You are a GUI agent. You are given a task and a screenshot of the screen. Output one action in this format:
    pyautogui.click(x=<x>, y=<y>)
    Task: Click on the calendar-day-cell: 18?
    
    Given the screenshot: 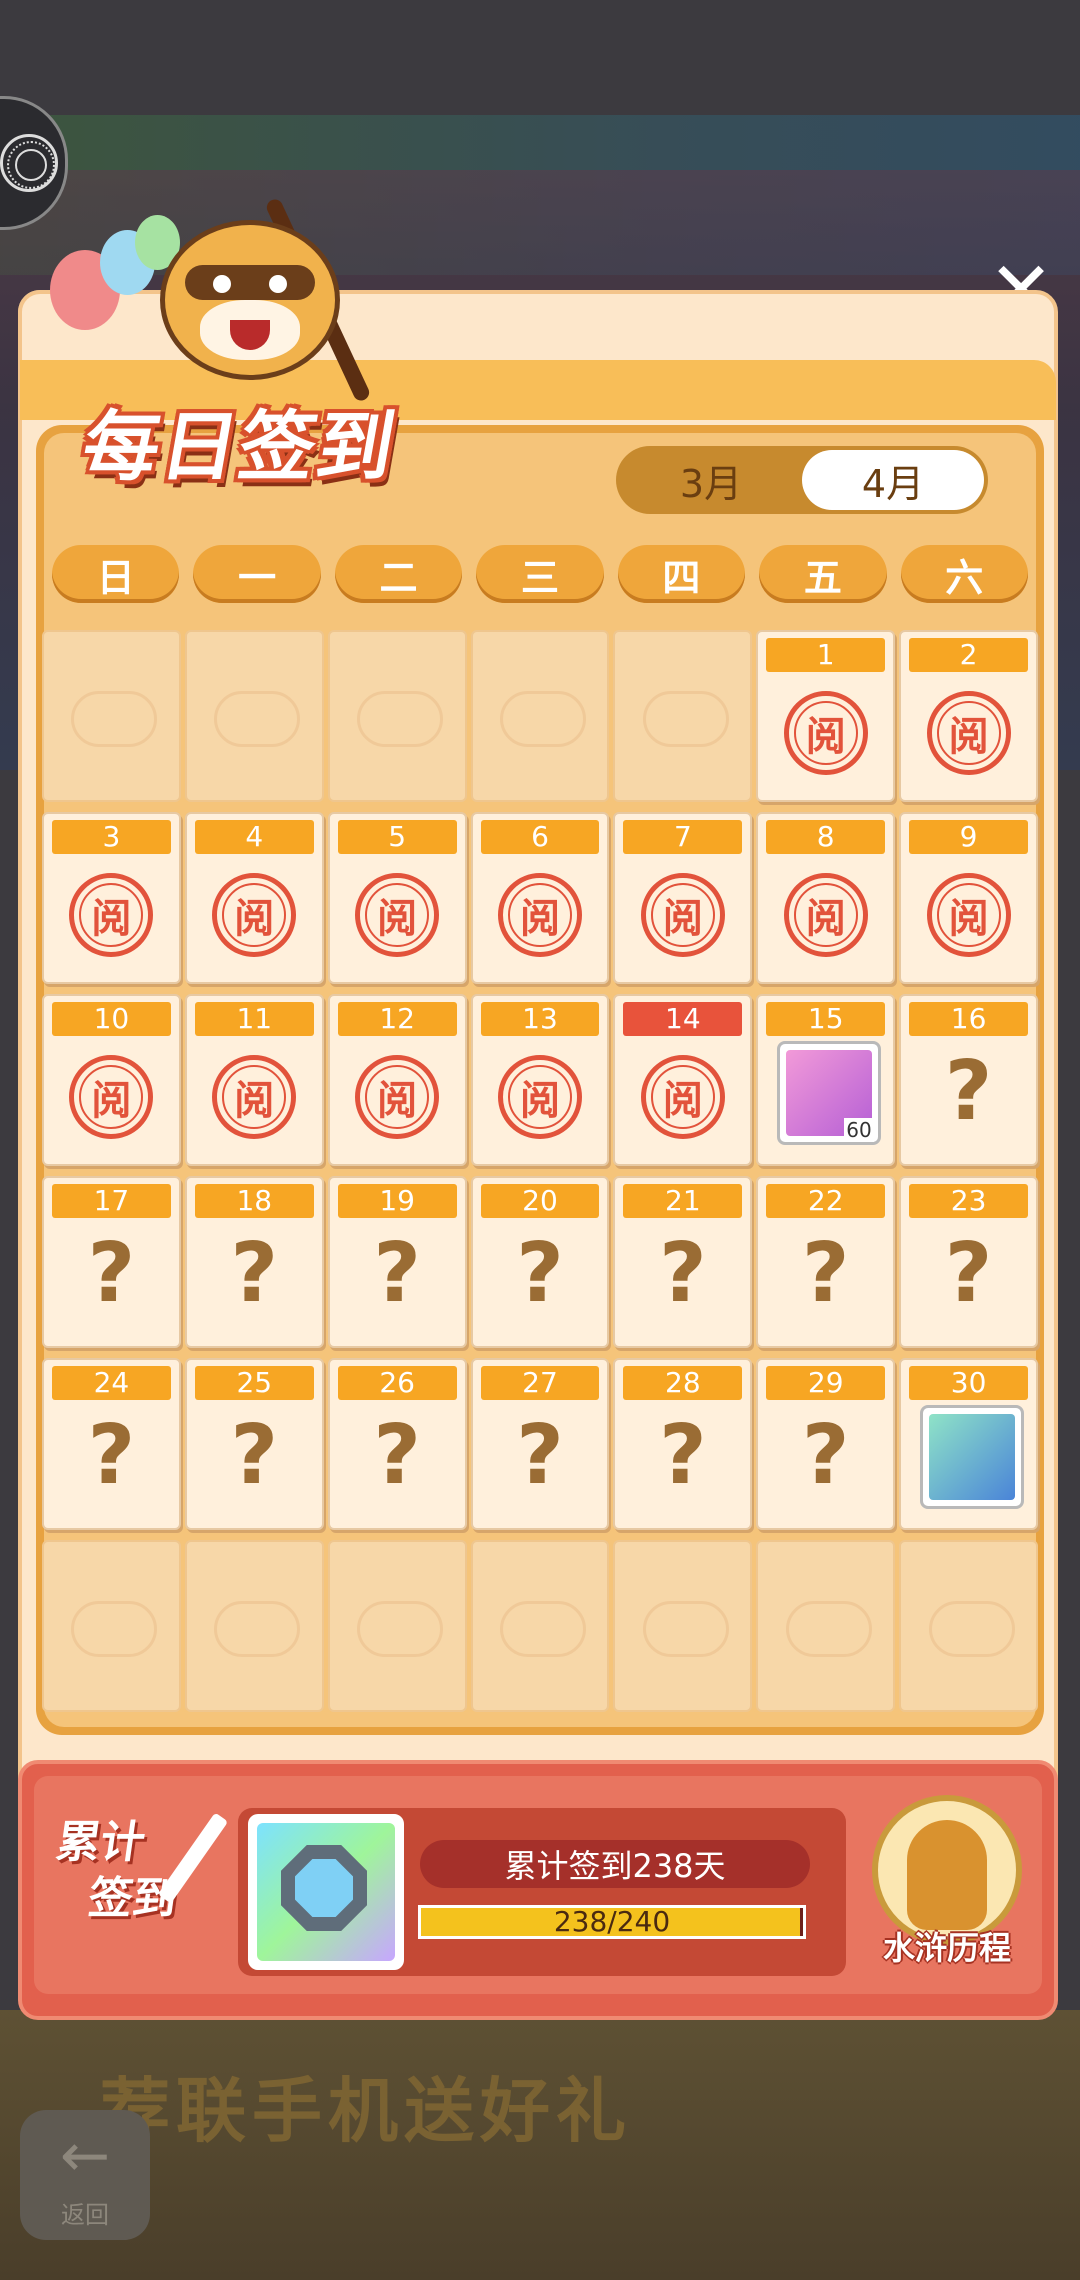 What is the action you would take?
    pyautogui.click(x=254, y=1262)
    